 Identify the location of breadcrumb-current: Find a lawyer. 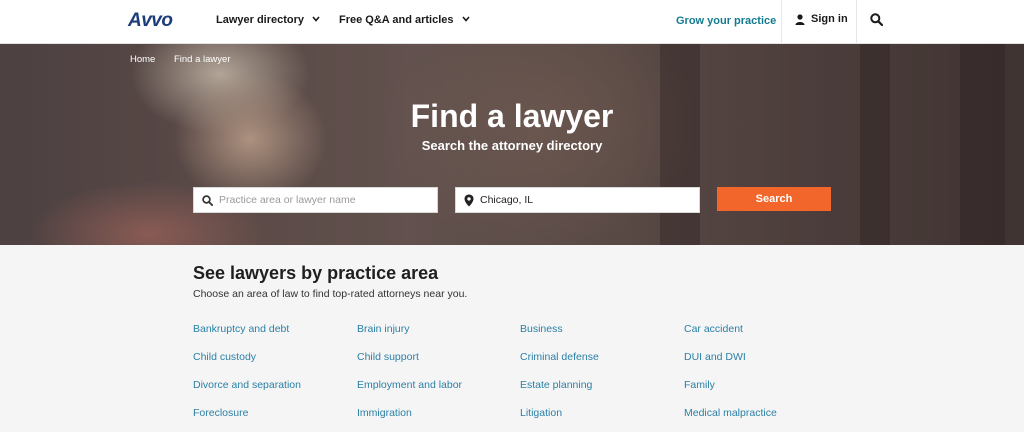
(202, 59).